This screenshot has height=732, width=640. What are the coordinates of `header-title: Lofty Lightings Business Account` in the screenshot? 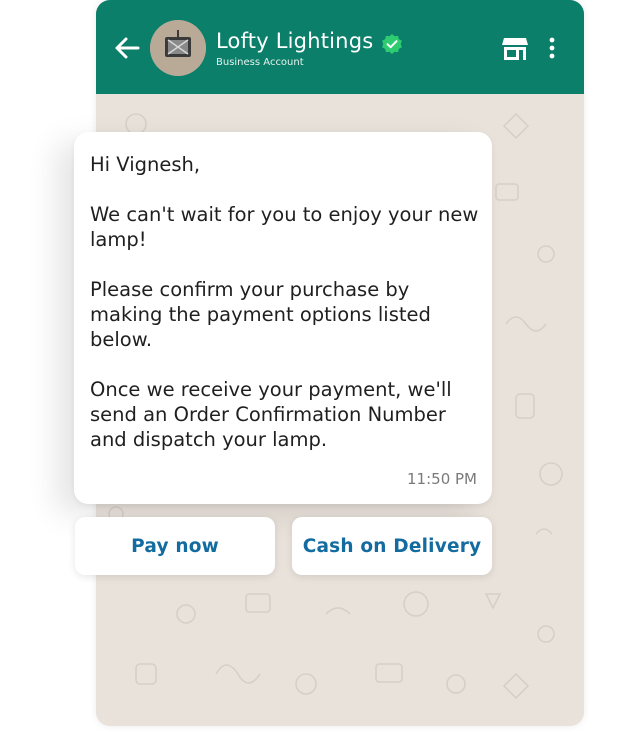 It's located at (309, 47).